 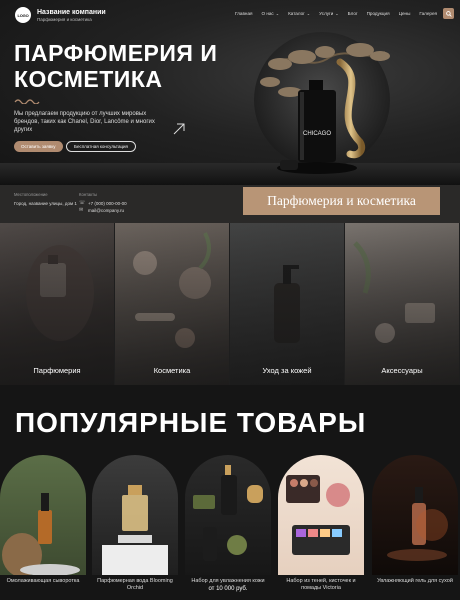 What do you see at coordinates (402, 370) in the screenshot?
I see `category-label: Аксессуары` at bounding box center [402, 370].